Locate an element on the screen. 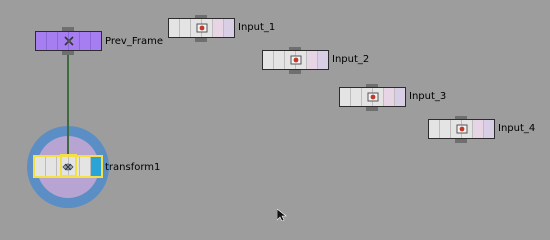  input-1-node is located at coordinates (201, 28).